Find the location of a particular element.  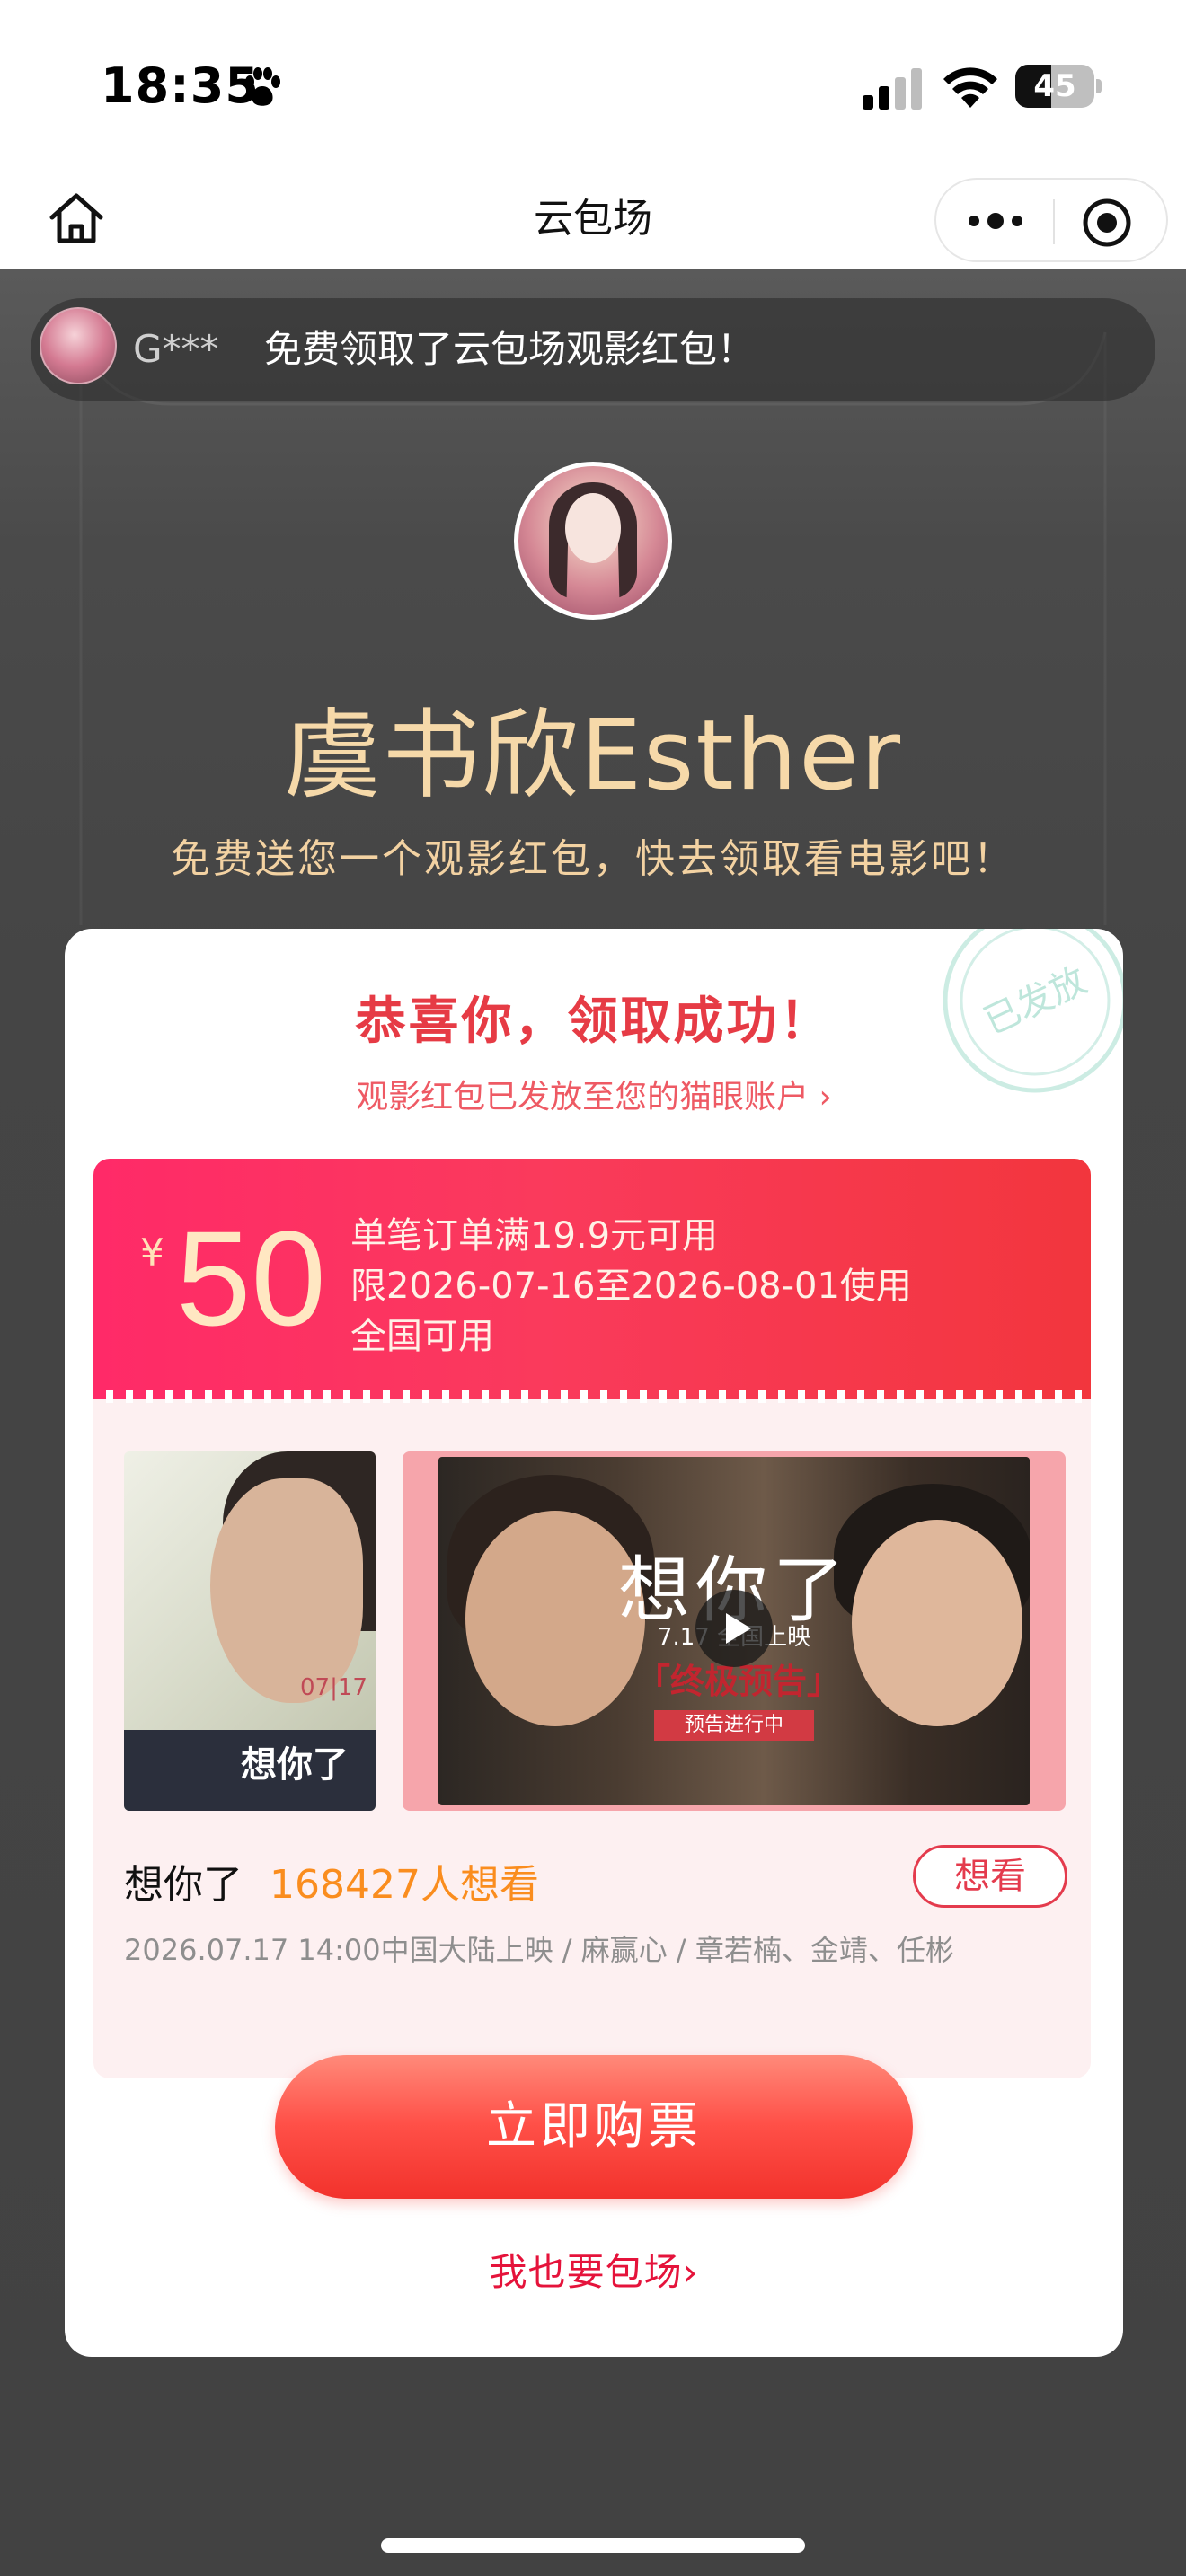

miniprogram-capsule is located at coordinates (1051, 220).